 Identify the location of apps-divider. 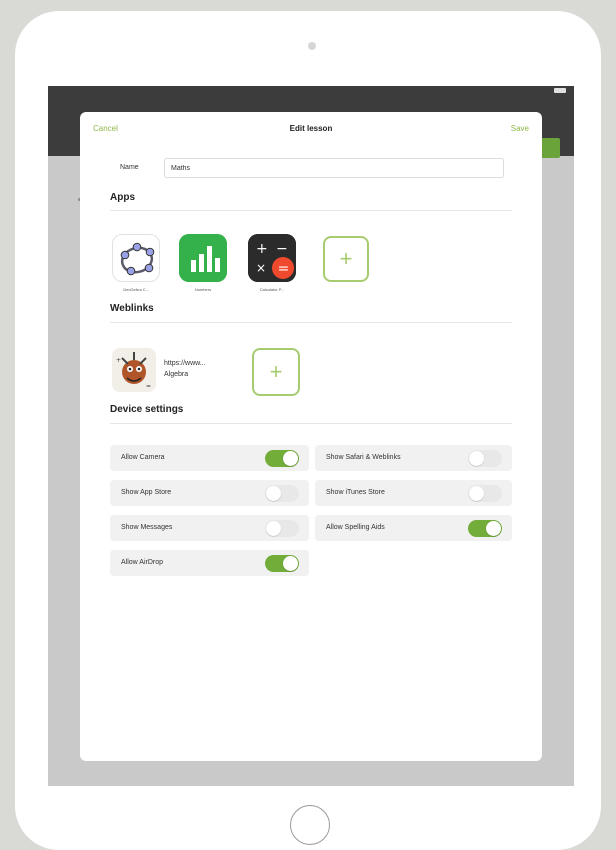
(311, 210).